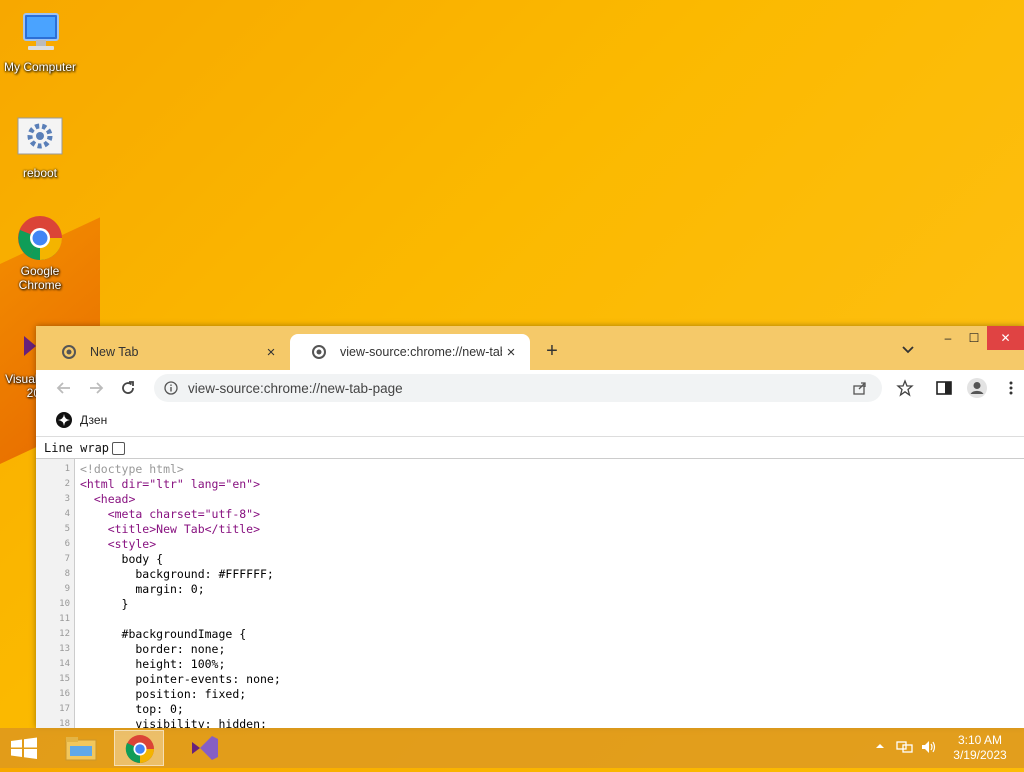 The height and width of the screenshot is (772, 1024). What do you see at coordinates (170, 514) in the screenshot?
I see `line-code: <meta charset="utf-8">` at bounding box center [170, 514].